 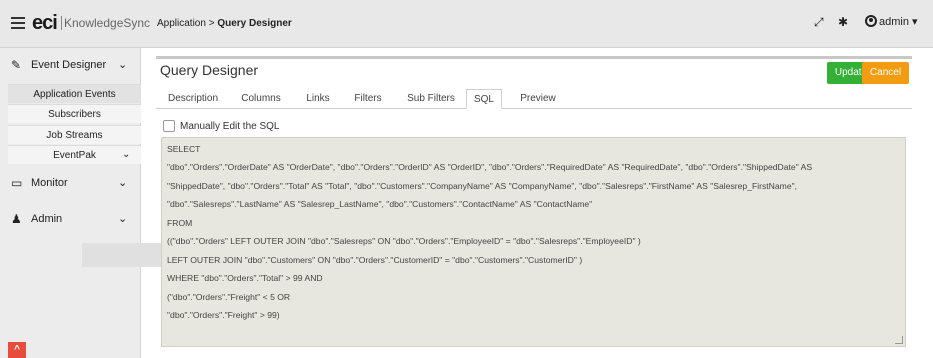 I want to click on sql-line: "dbo"."Orders"."Freight" > 99), so click(x=223, y=315).